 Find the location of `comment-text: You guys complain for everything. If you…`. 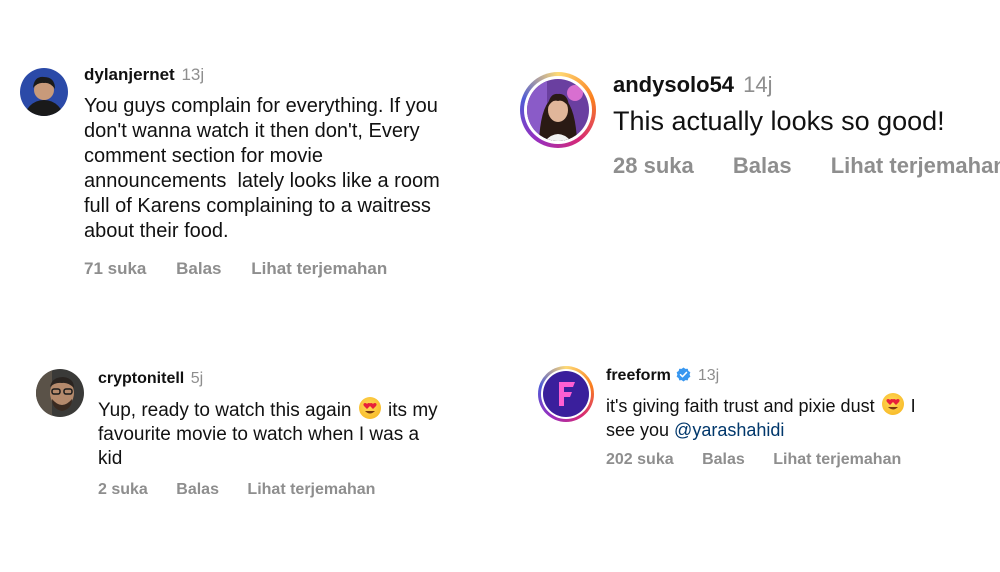

comment-text: You guys complain for everything. If you… is located at coordinates (294, 169).